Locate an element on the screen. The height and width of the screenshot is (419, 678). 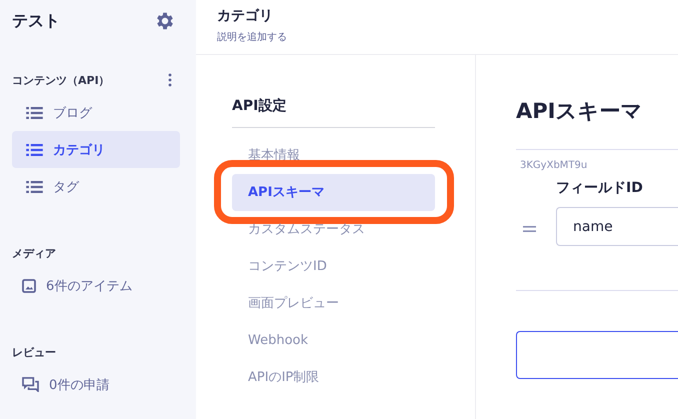
settings-nav-item: コンテンツID is located at coordinates (333, 266).